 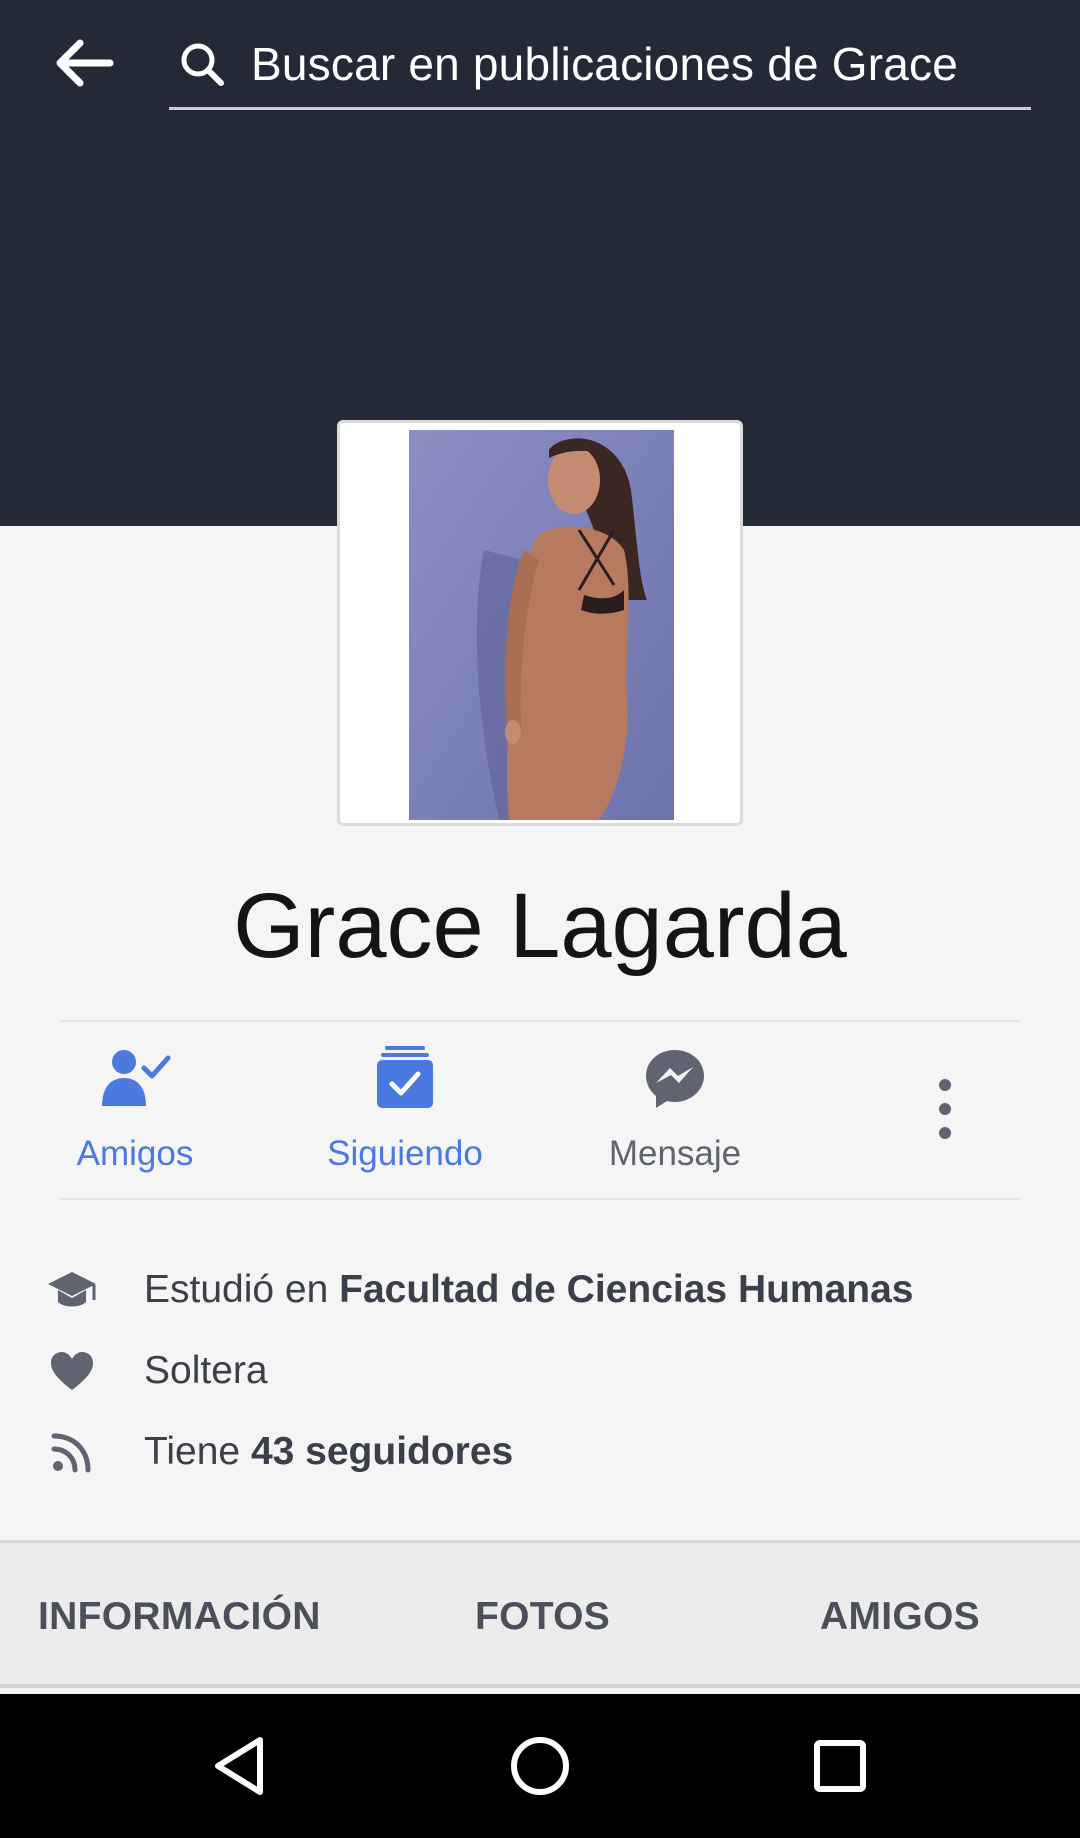 I want to click on triangle-back-icon, so click(x=239, y=1766).